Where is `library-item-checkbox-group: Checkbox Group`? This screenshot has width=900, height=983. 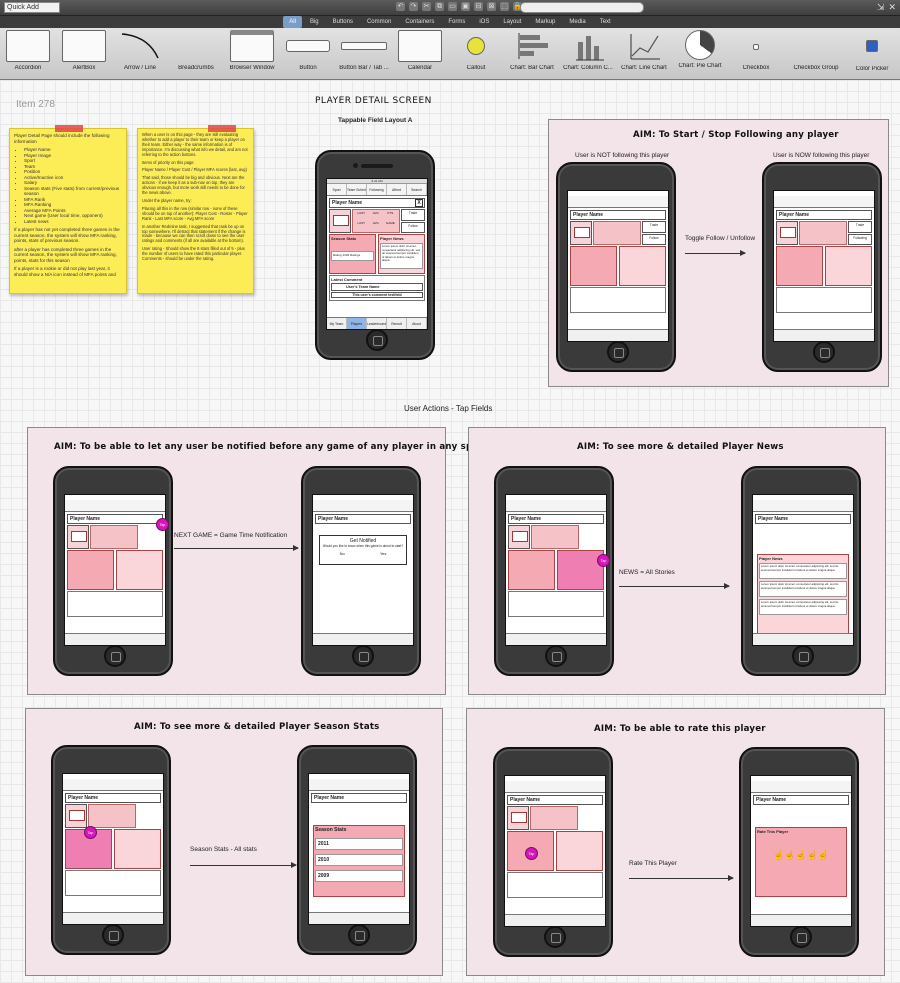 library-item-checkbox-group: Checkbox Group is located at coordinates (816, 54).